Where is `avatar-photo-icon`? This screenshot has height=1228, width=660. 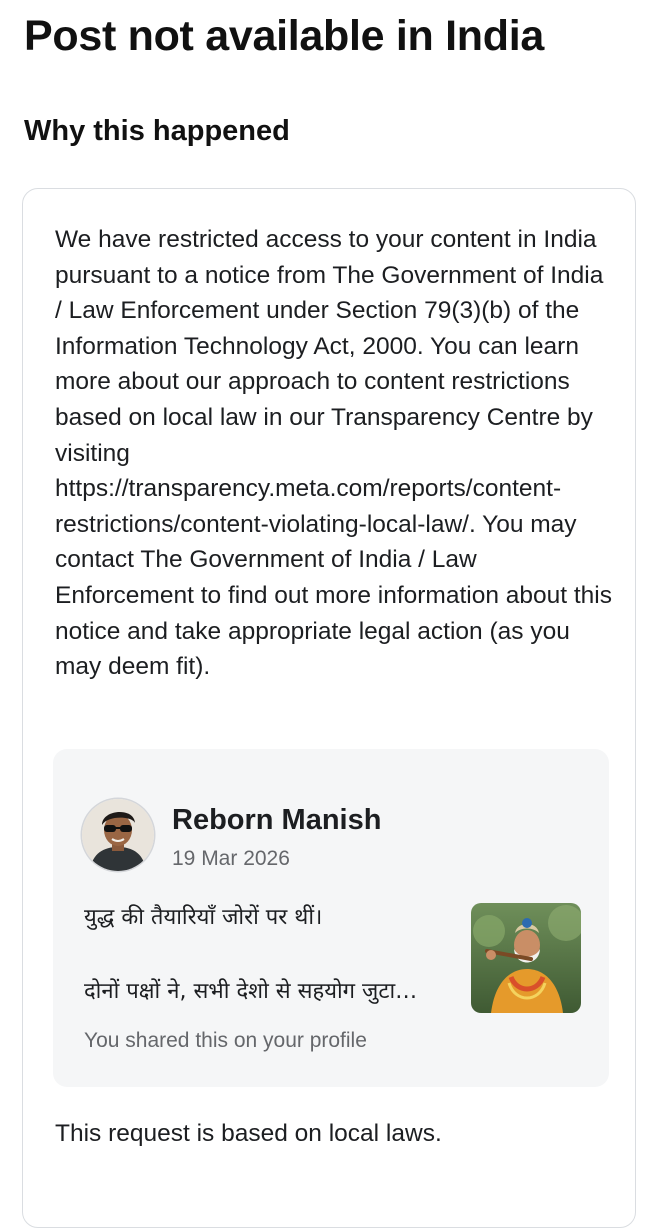 avatar-photo-icon is located at coordinates (118, 835).